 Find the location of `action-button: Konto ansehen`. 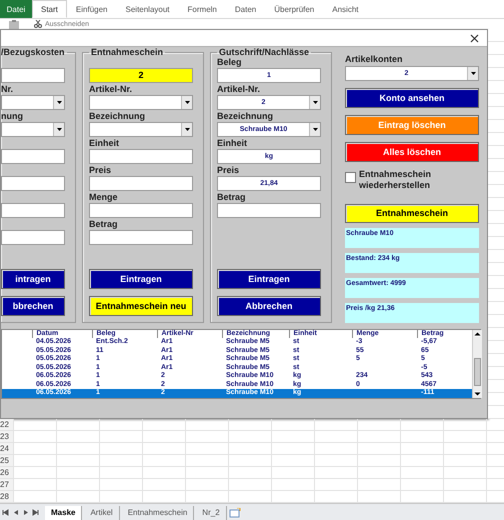

action-button: Konto ansehen is located at coordinates (412, 98).